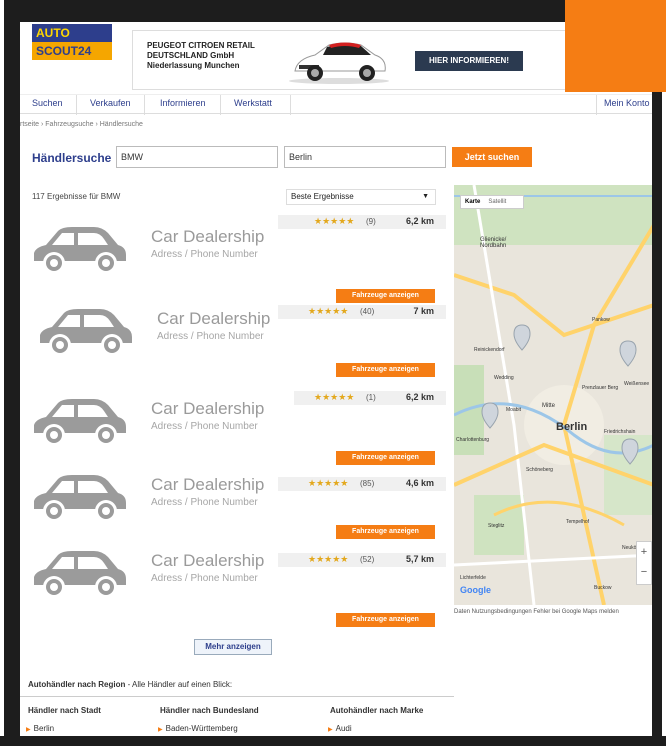 This screenshot has height=750, width=666. Describe the element at coordinates (343, 728) in the screenshot. I see `brand-link-label: Audi` at that location.